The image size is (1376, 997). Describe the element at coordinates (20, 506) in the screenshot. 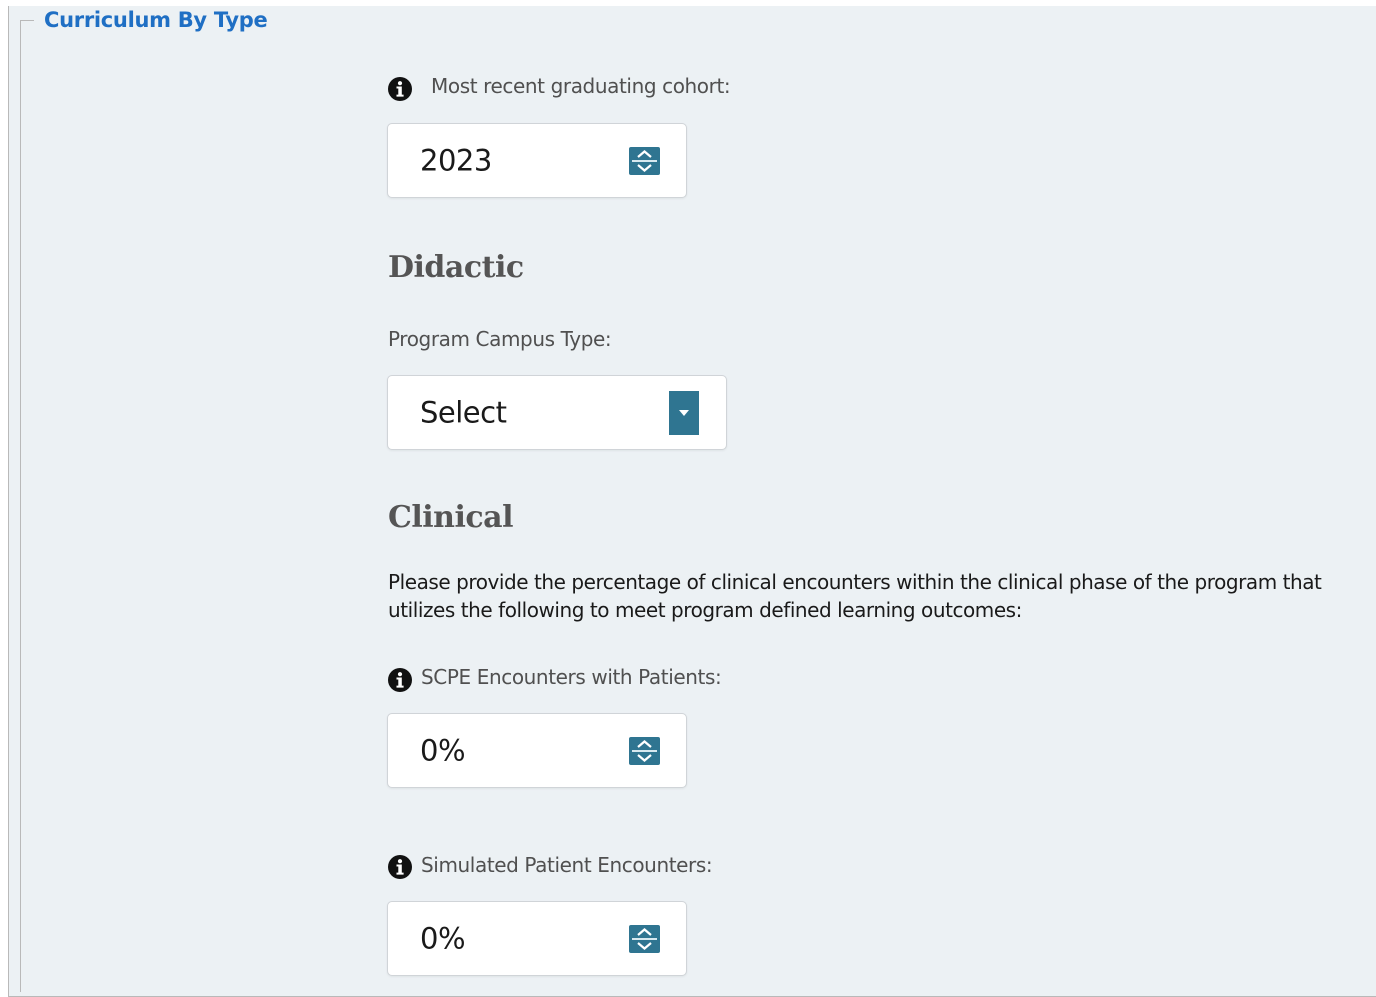

I see `fieldset-border-left` at that location.